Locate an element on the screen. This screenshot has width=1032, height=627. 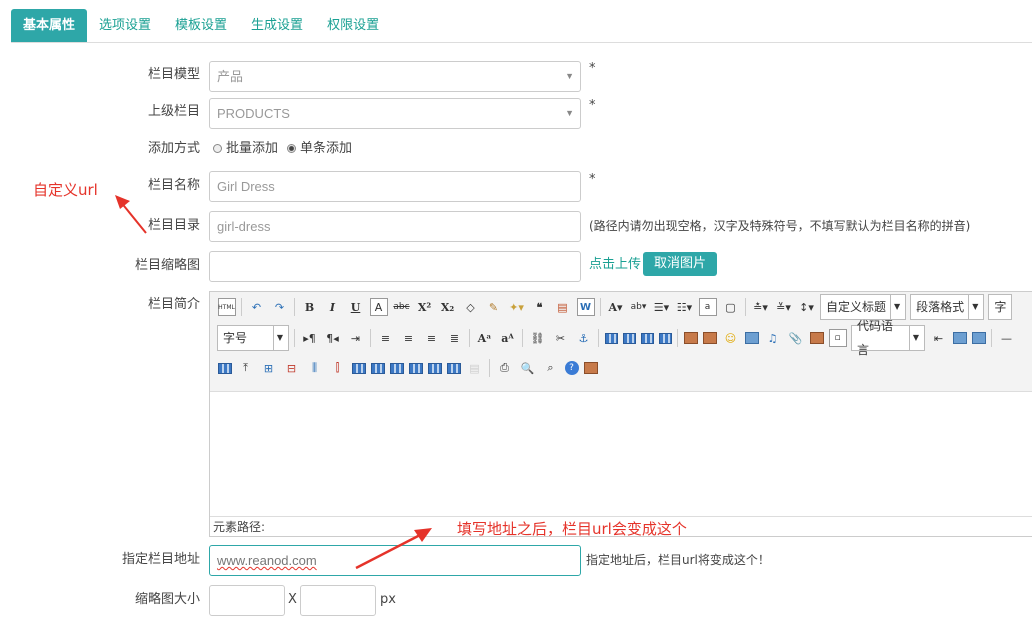
delete-col-icon: ⫿ is located at coordinates (338, 368).